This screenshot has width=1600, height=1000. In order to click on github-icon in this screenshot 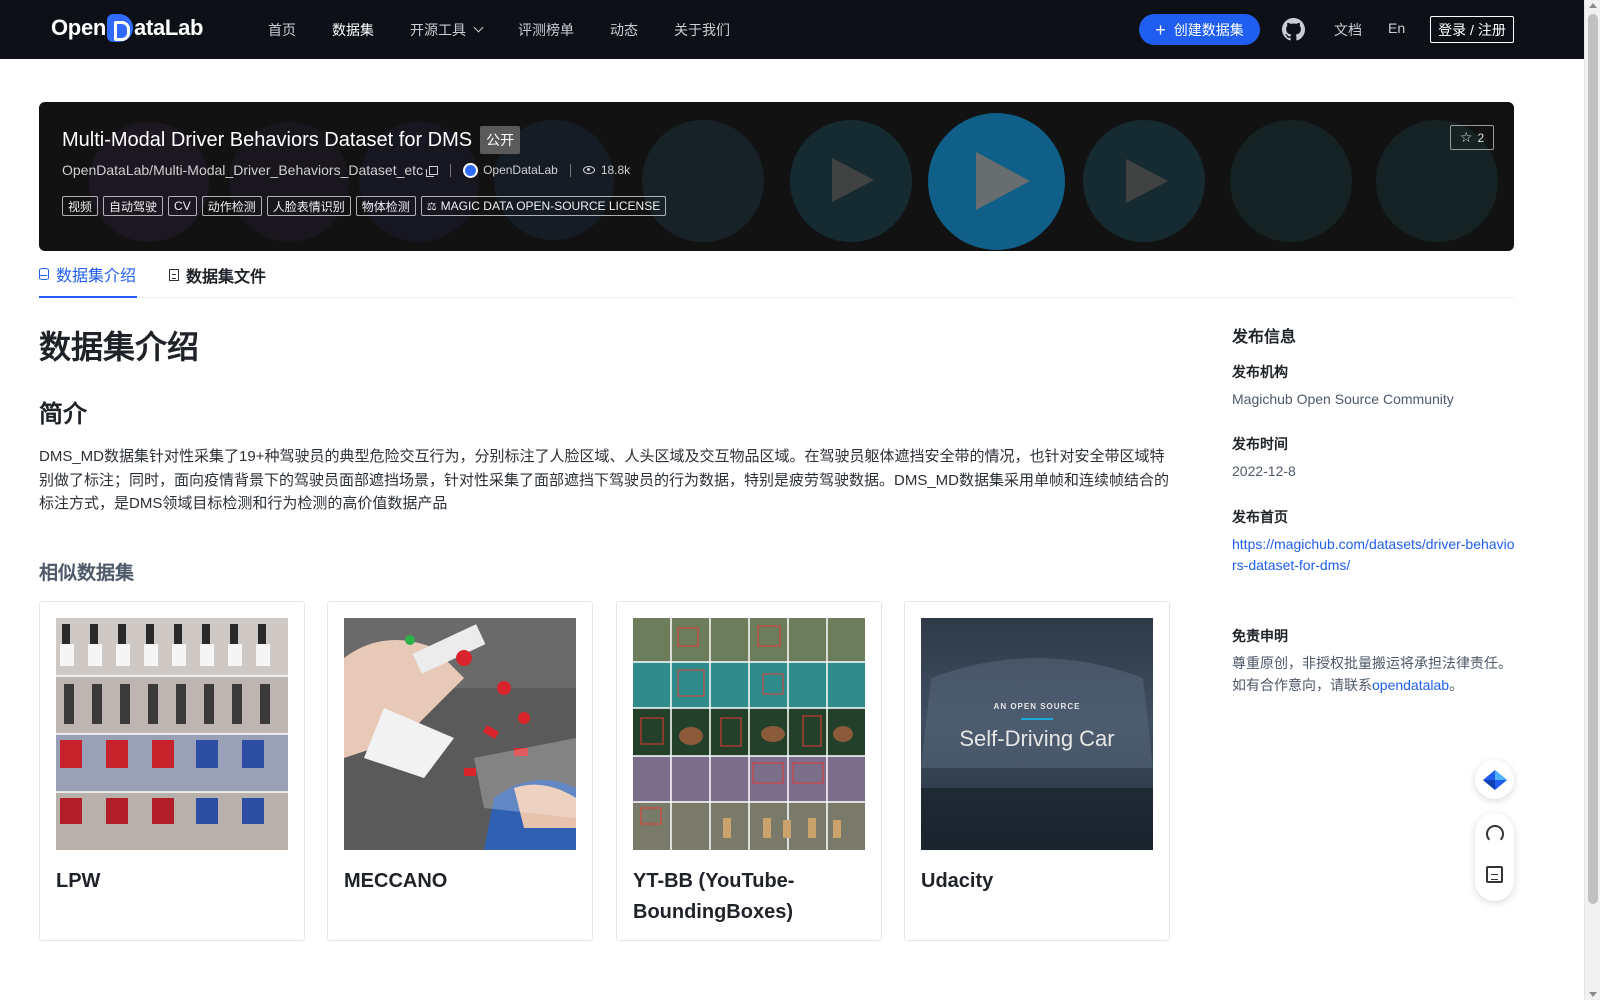, I will do `click(1293, 29)`.